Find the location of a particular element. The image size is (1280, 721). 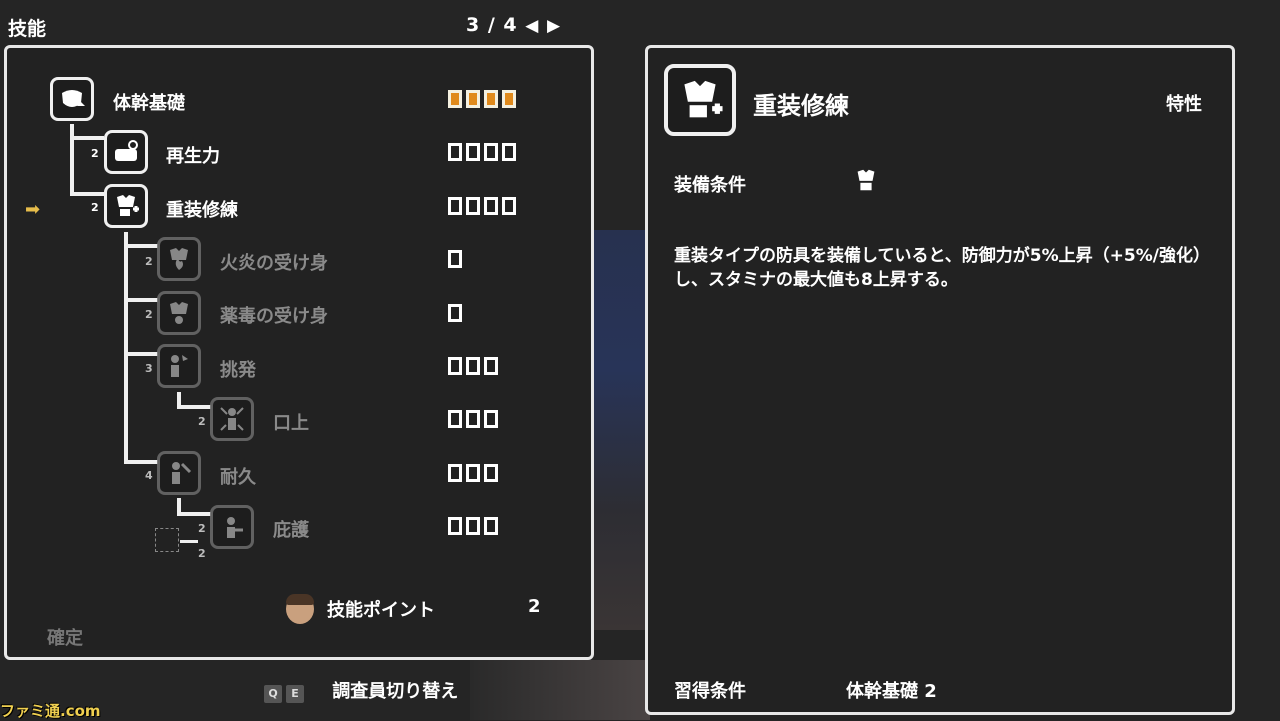

character-avatar is located at coordinates (300, 609).